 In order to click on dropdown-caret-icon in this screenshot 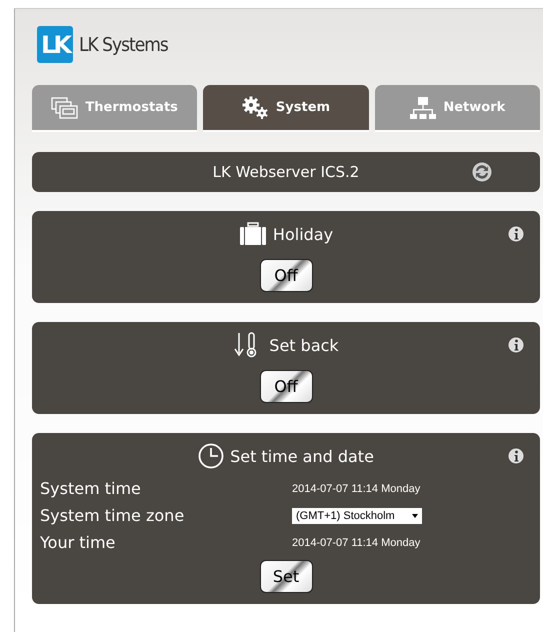, I will do `click(415, 516)`.